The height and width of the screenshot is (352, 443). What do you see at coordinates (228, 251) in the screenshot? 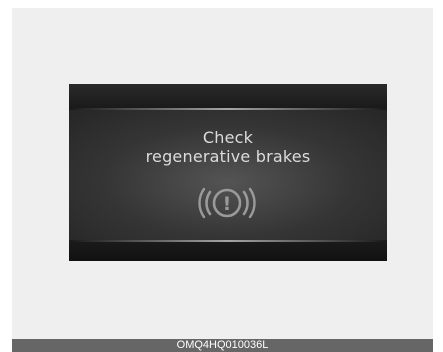
I see `display-bottom-band` at bounding box center [228, 251].